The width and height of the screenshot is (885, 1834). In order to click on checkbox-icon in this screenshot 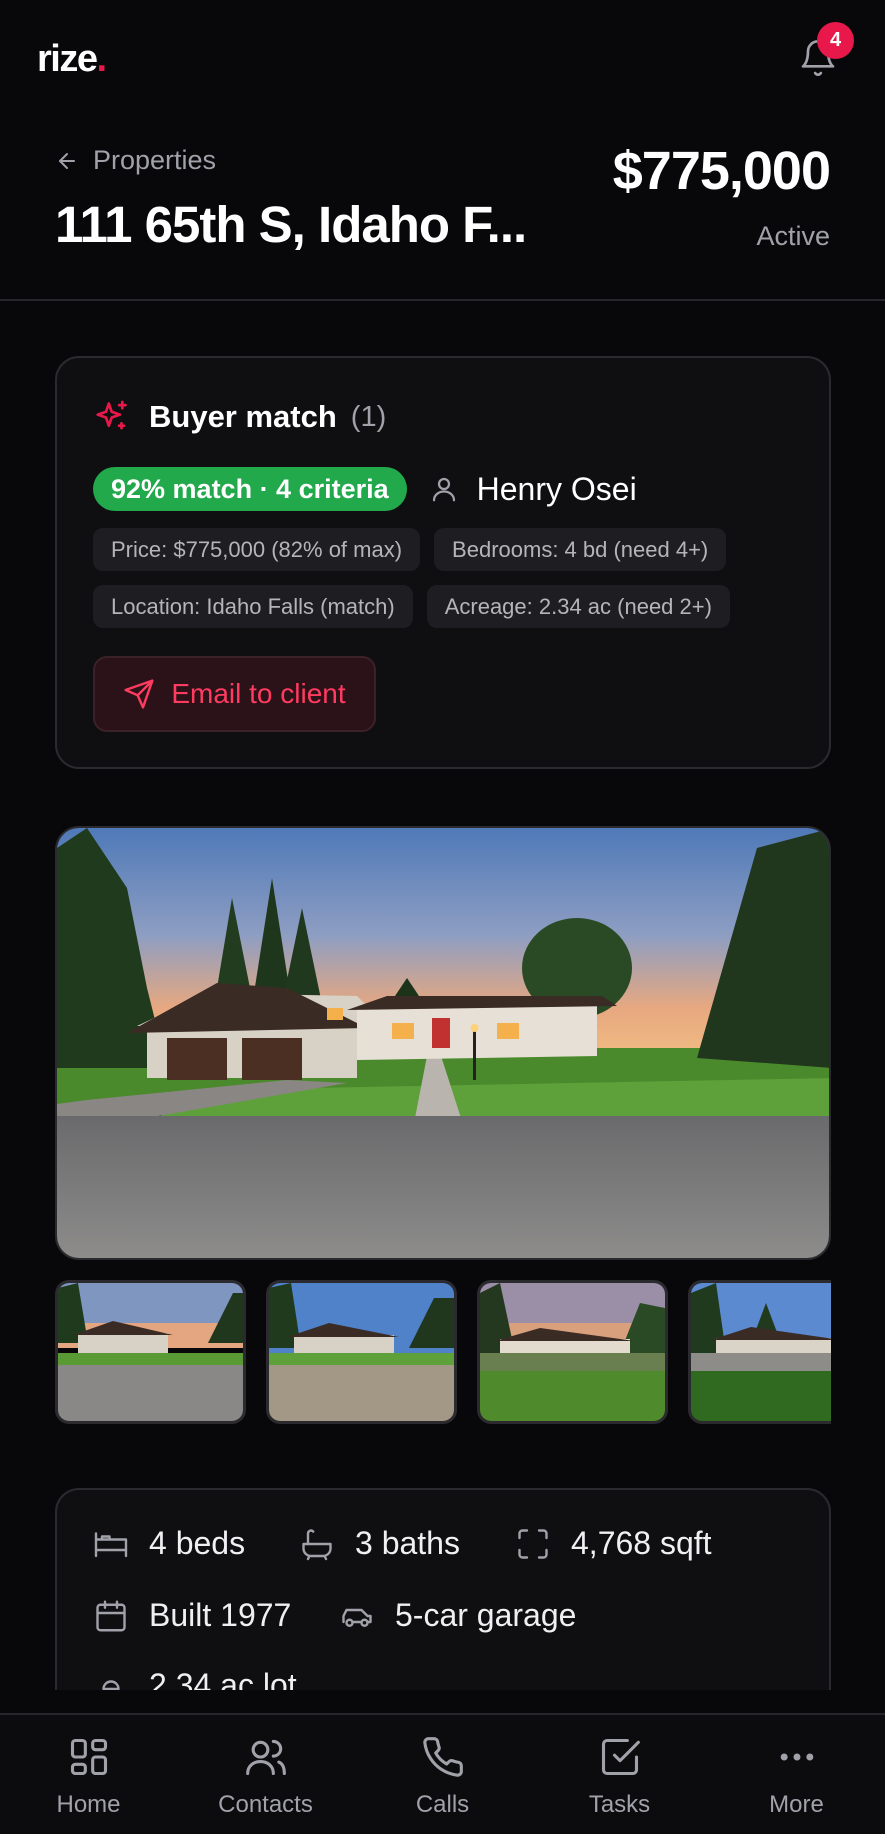, I will do `click(620, 1757)`.